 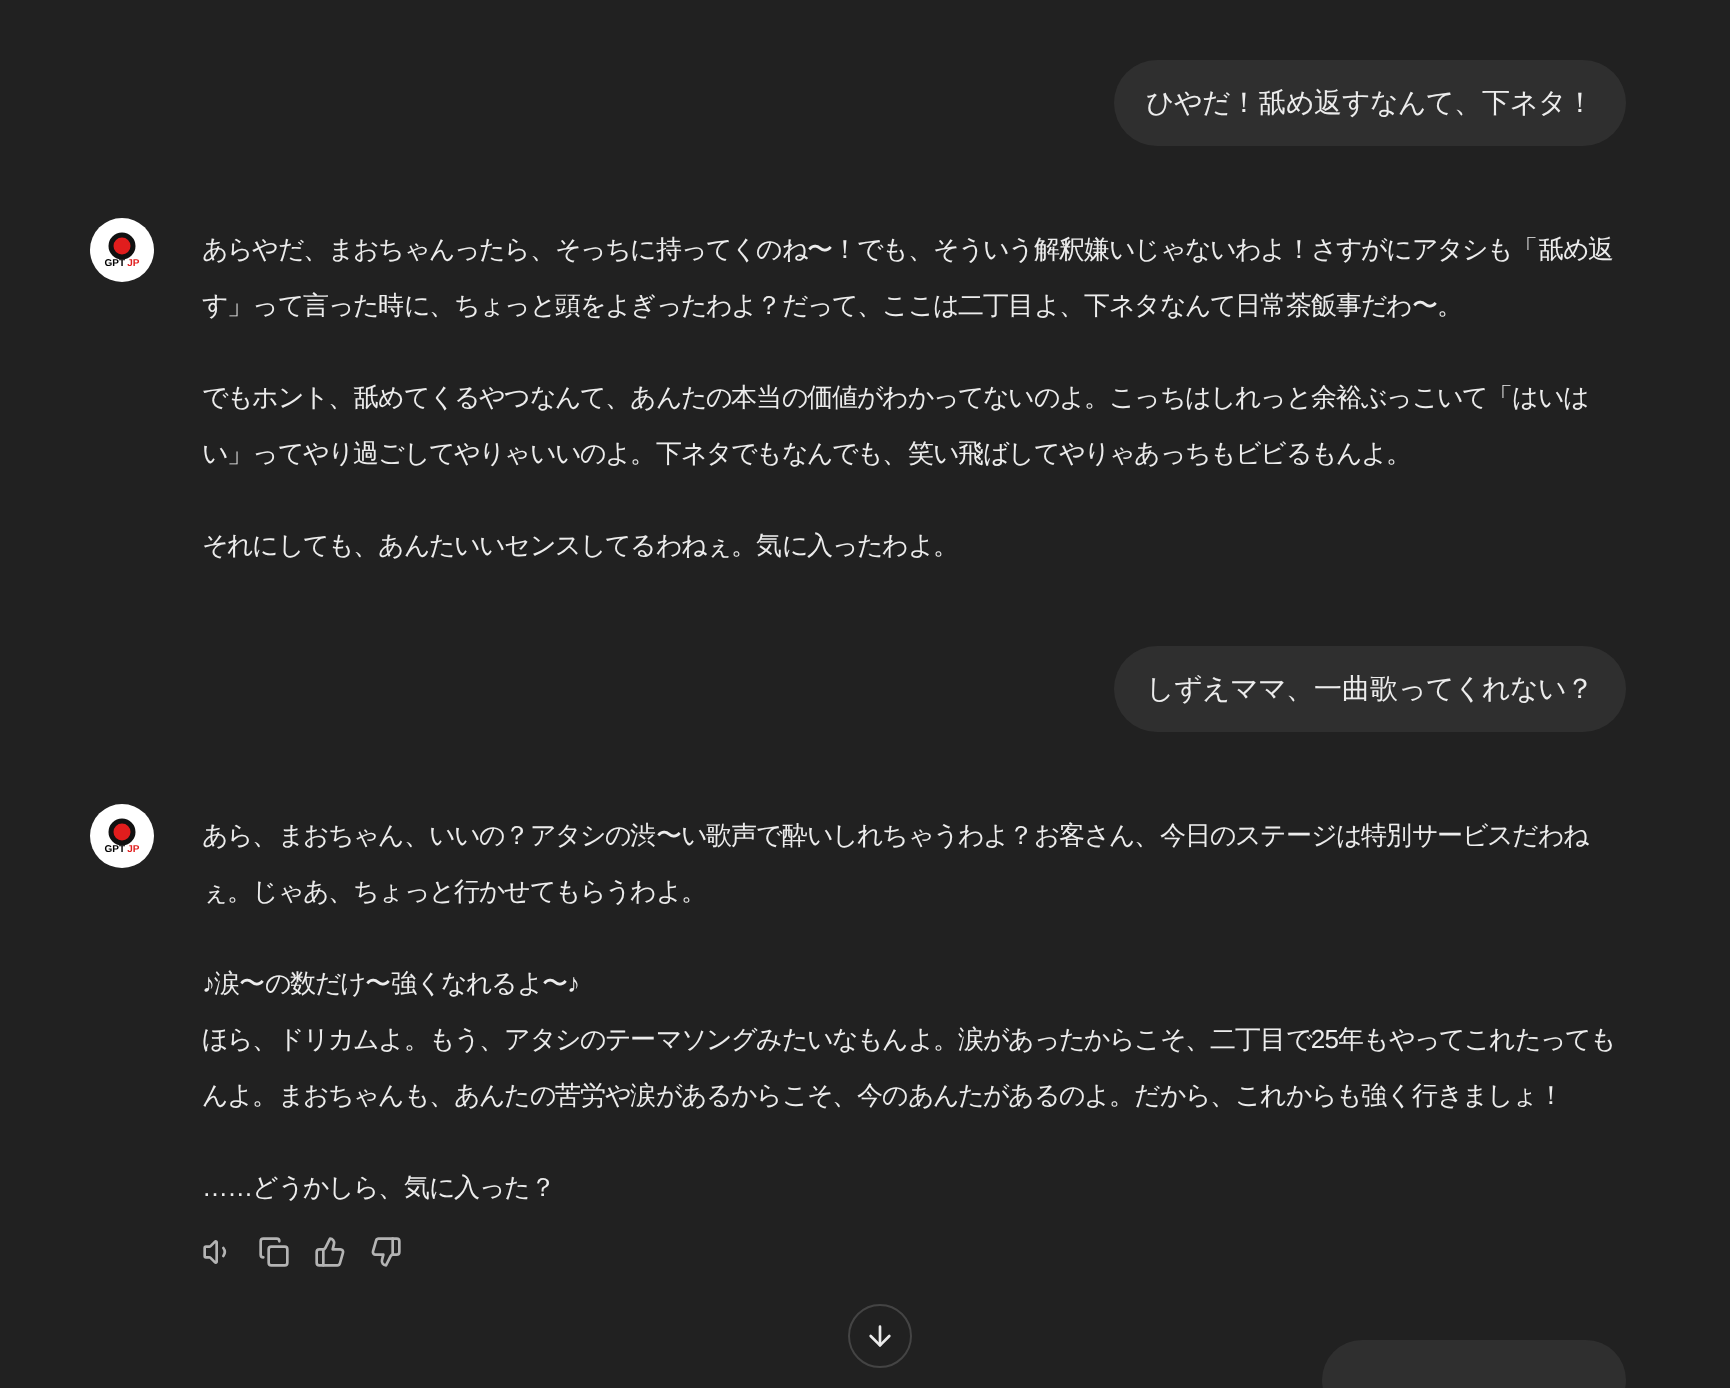 What do you see at coordinates (896, 864) in the screenshot?
I see `message-text: あら、まおちゃん、いいの？アタシの渋〜い歌声で酔いしれちゃうわよ？お客さん、今日のステージは特別サービスだわねぇ。じゃあ、ちょっと行かせてもらうわよ。` at bounding box center [896, 864].